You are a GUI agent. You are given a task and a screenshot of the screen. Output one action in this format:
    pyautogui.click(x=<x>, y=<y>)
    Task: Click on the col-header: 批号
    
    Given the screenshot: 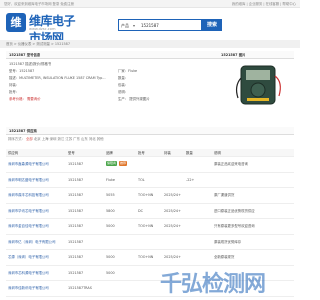 What is the action you would take?
    pyautogui.click(x=141, y=152)
    